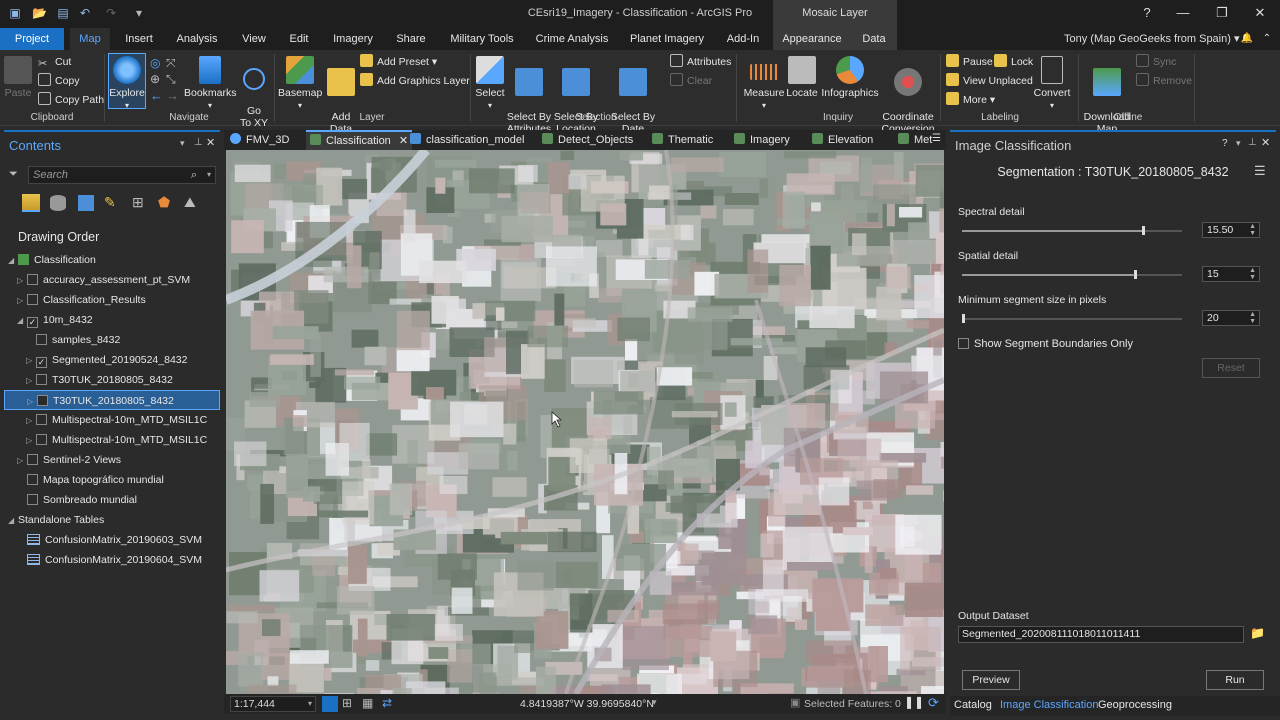  I want to click on refresh-icon: ⟳, so click(933, 703).